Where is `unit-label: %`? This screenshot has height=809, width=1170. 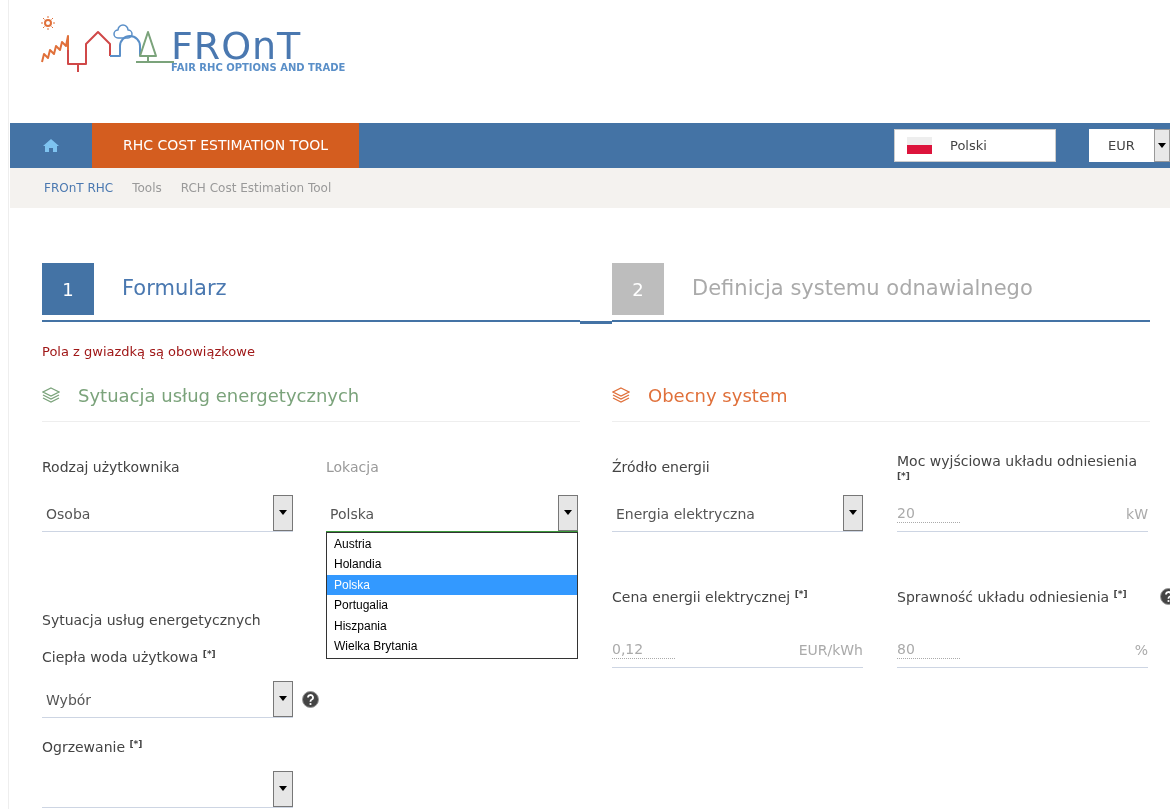 unit-label: % is located at coordinates (1141, 649).